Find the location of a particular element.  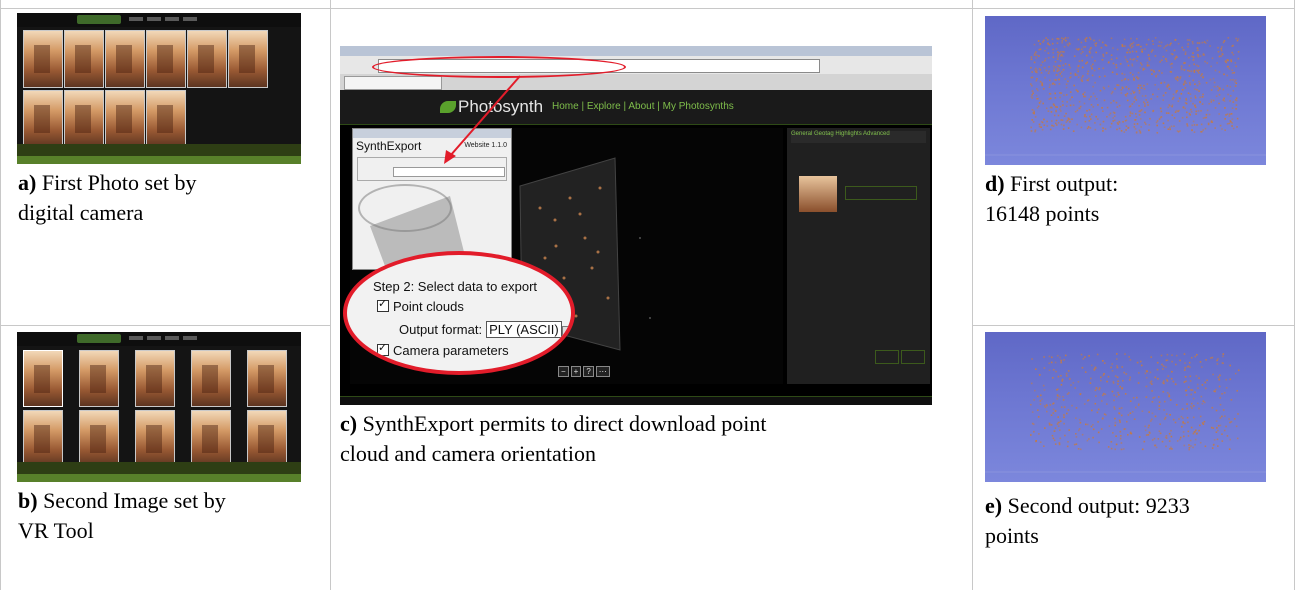

caption-d-text-line2: 16148 points is located at coordinates (1042, 213).